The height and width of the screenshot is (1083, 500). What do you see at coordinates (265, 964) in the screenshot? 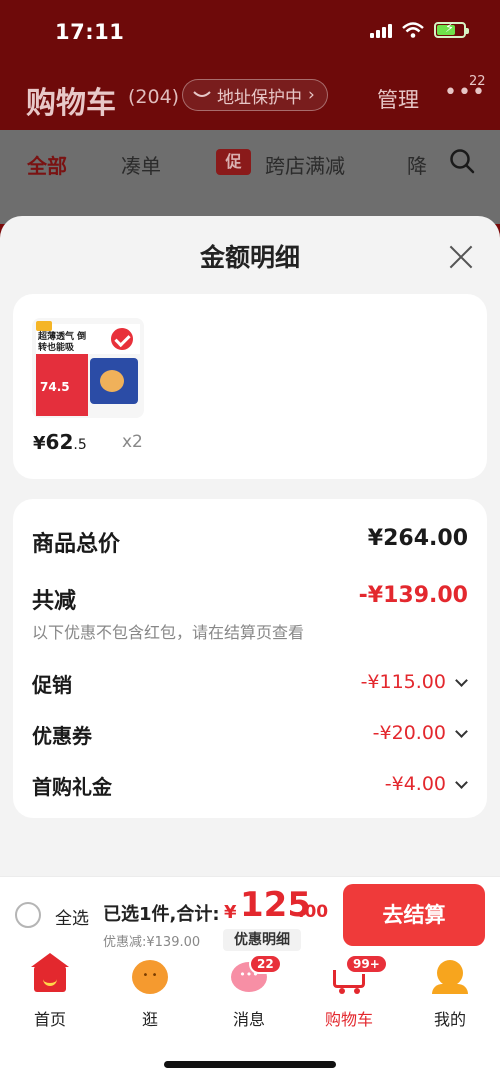
I see `messages-badge: 22` at bounding box center [265, 964].